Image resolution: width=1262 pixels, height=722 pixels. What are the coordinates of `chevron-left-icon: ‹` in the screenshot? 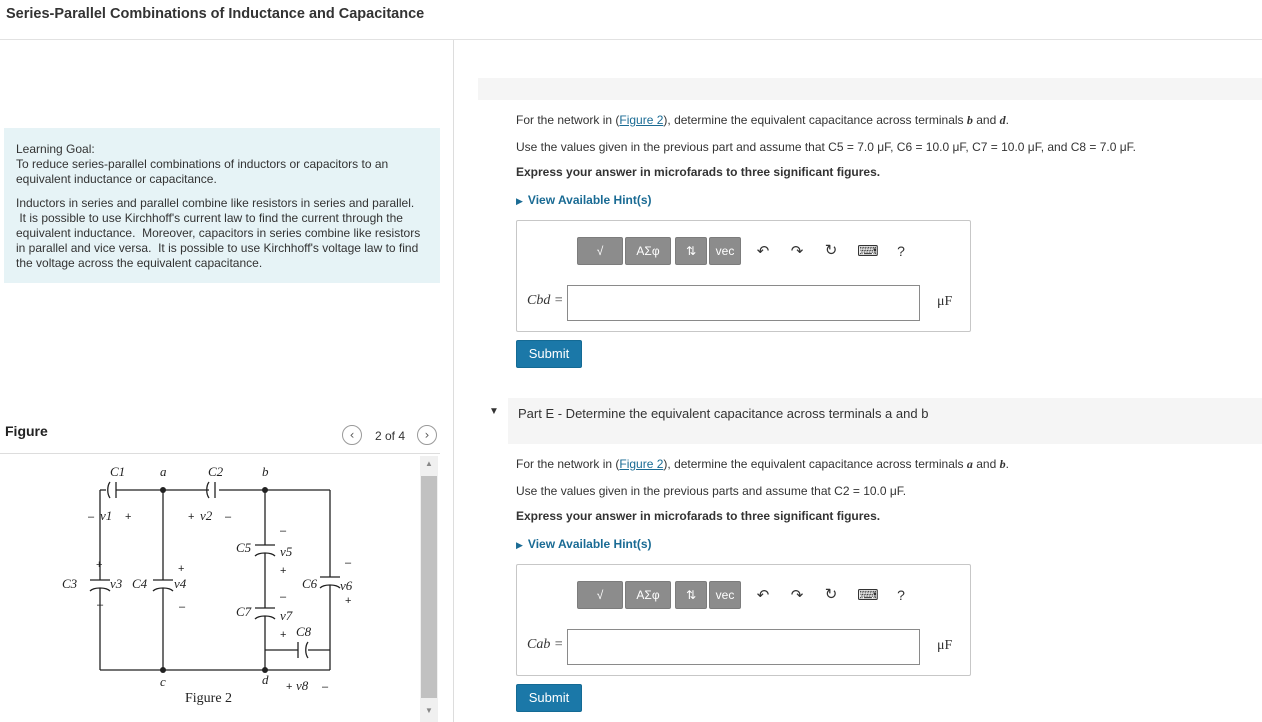 It's located at (352, 435).